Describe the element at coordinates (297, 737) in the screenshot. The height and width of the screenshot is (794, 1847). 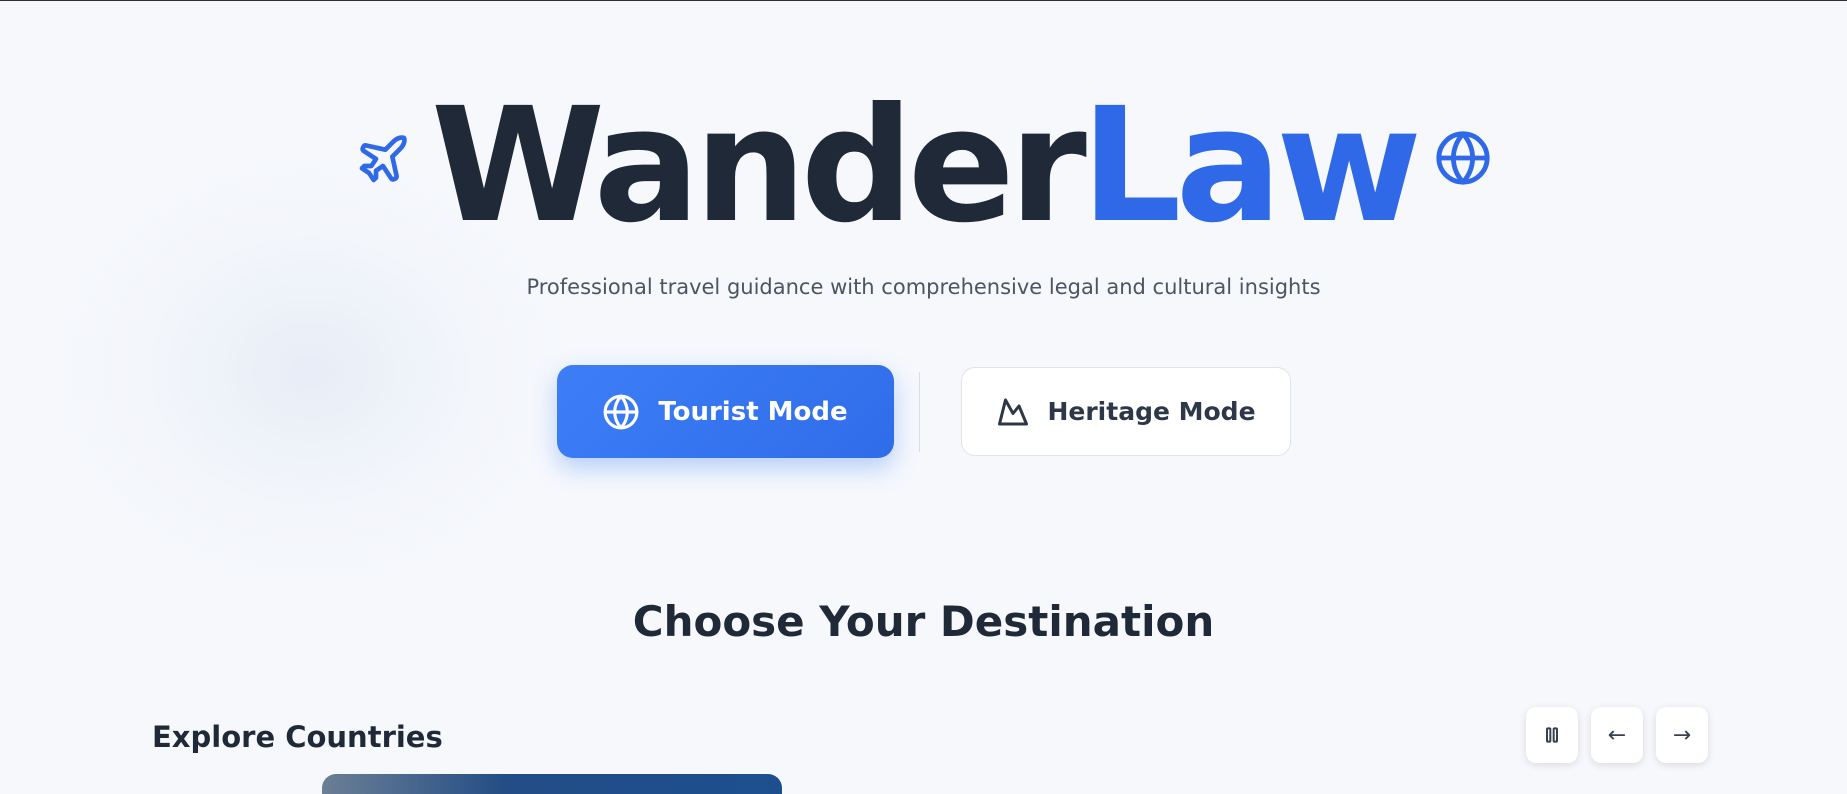
I see `explore-countries-heading: Explore Countries` at that location.